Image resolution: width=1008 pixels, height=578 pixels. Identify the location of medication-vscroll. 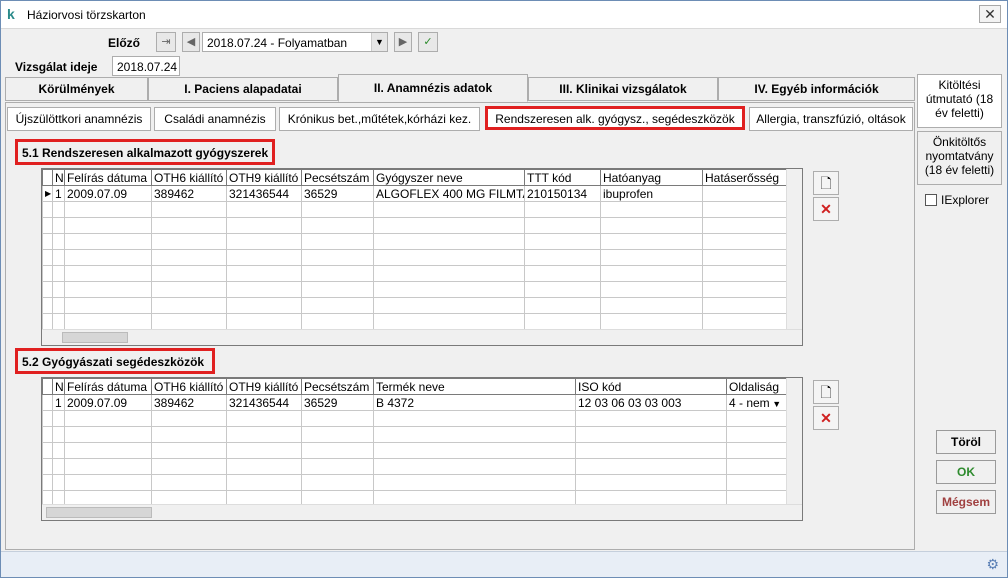
(794, 249).